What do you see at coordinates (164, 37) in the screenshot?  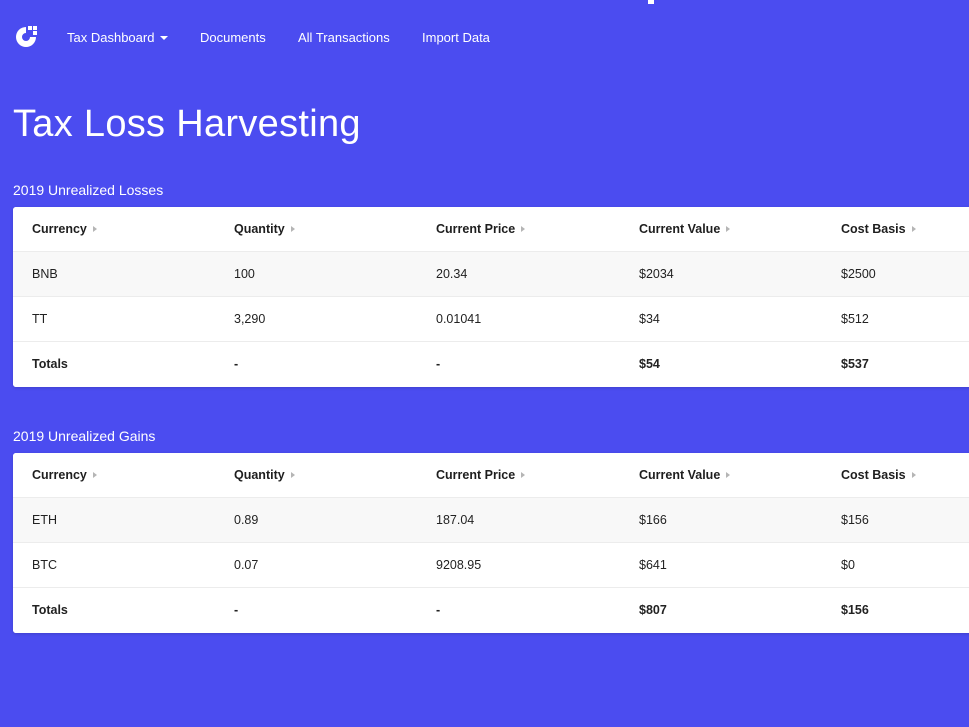 I see `chevron-down-icon` at bounding box center [164, 37].